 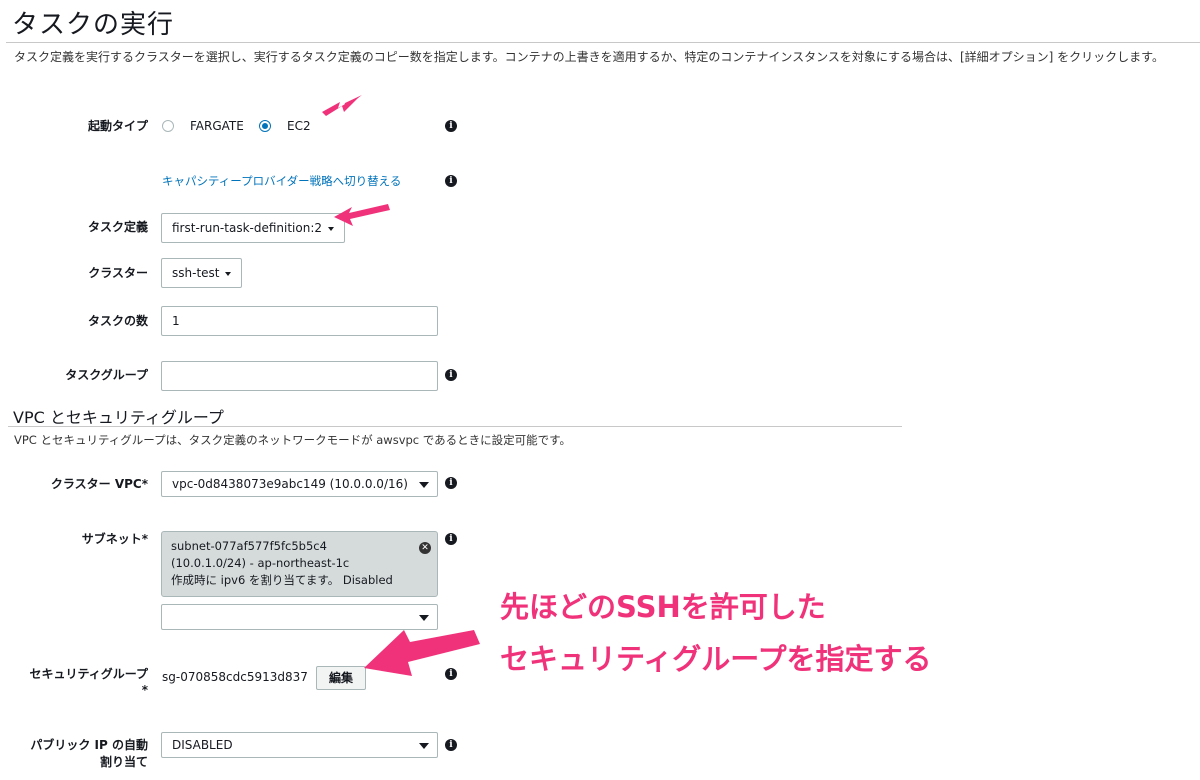 I want to click on annotation-line1: 先ほどのSSHを許可した, so click(x=663, y=607).